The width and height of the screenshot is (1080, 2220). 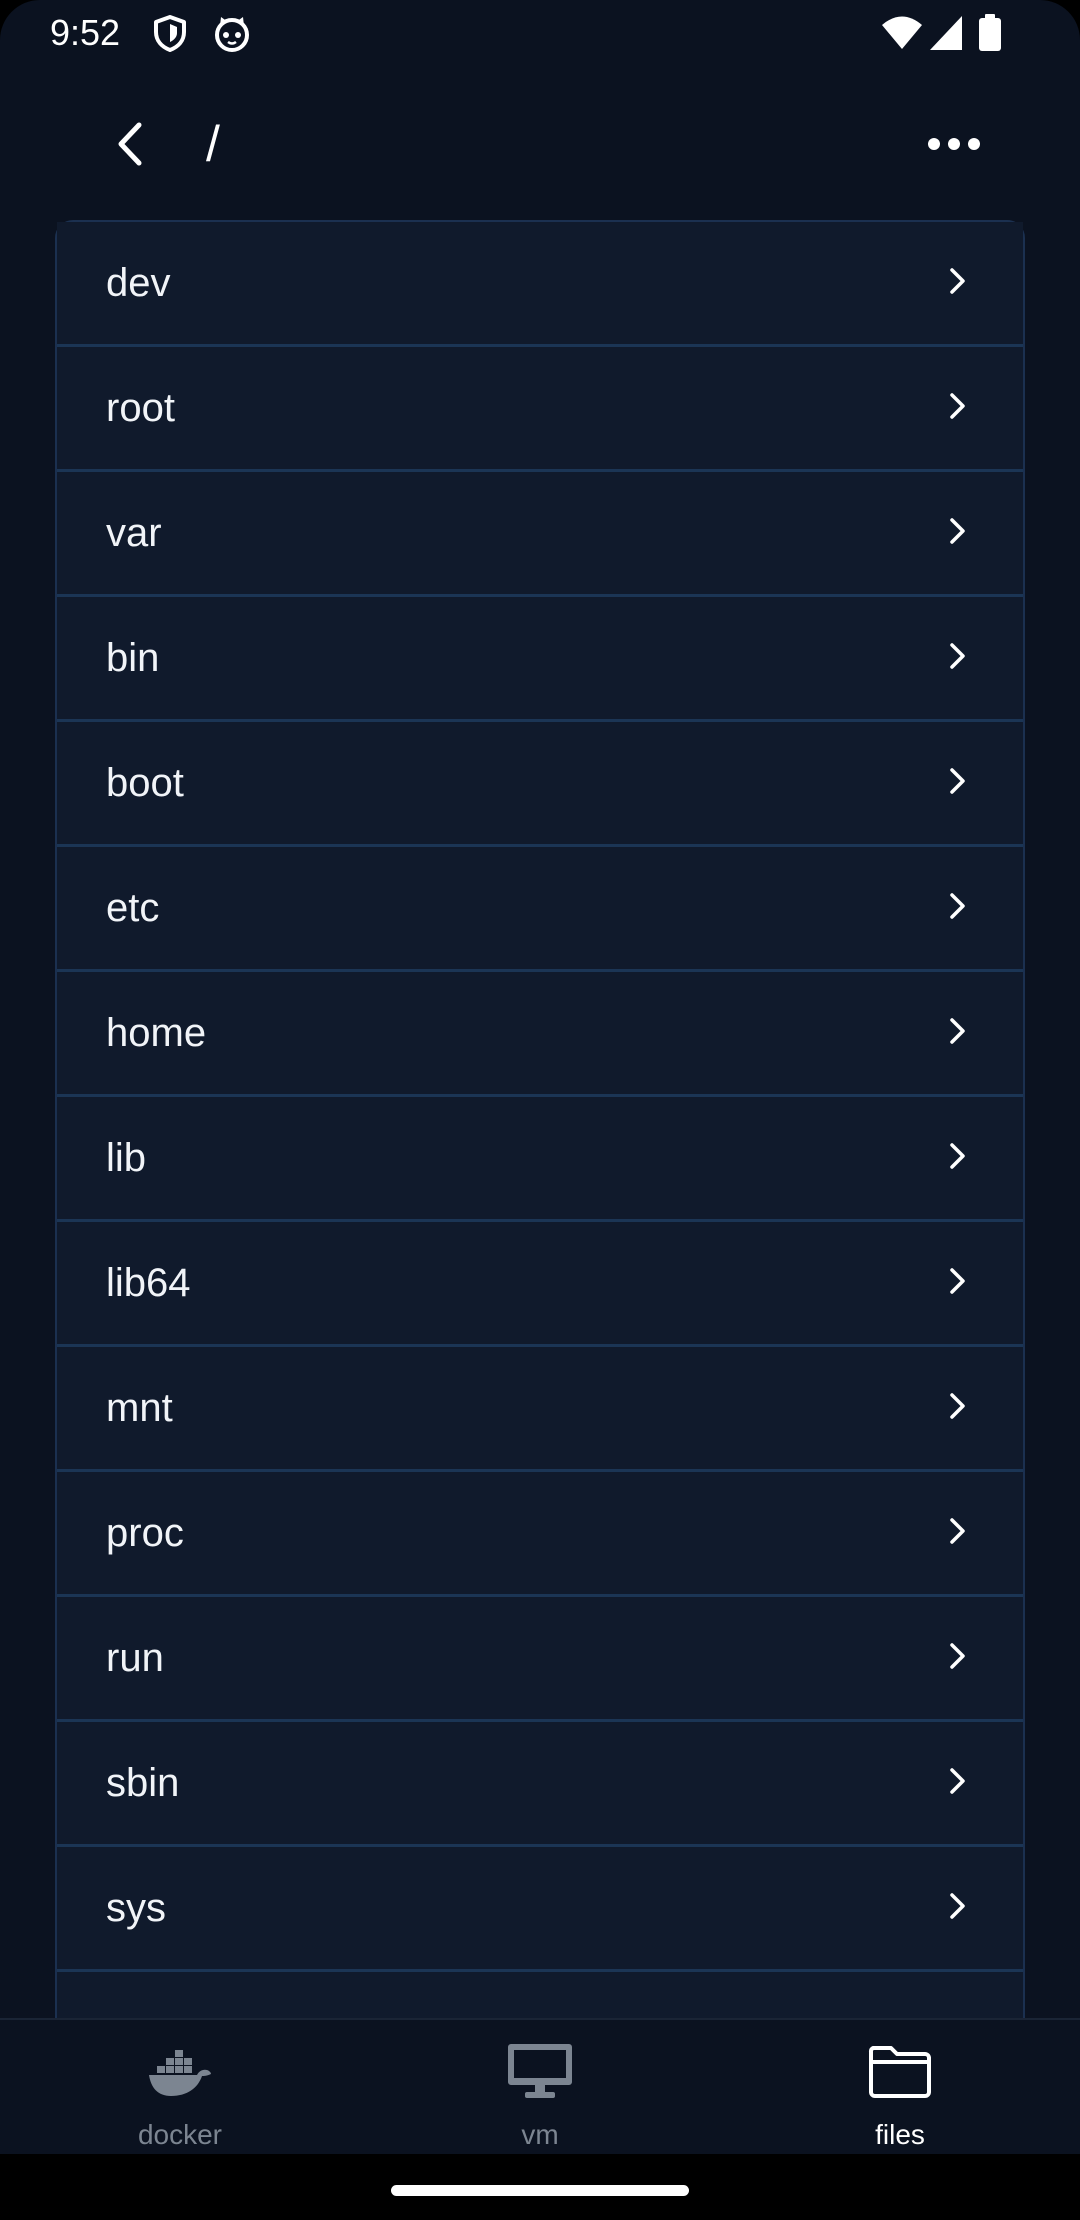 I want to click on directory-name: boot, so click(x=145, y=783).